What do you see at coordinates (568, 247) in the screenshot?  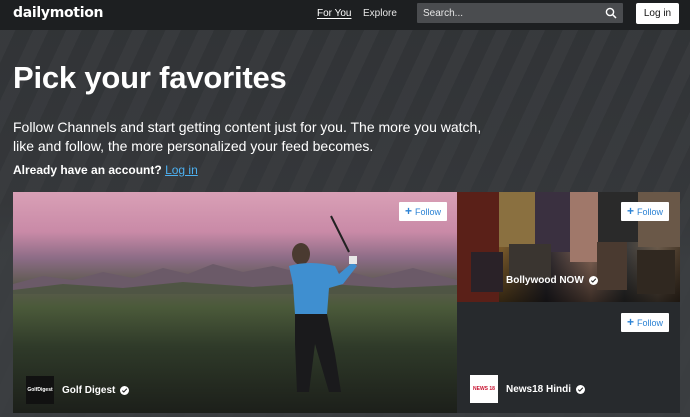 I see `channel-card-bollywood-now: + Follow Bollywood NOW` at bounding box center [568, 247].